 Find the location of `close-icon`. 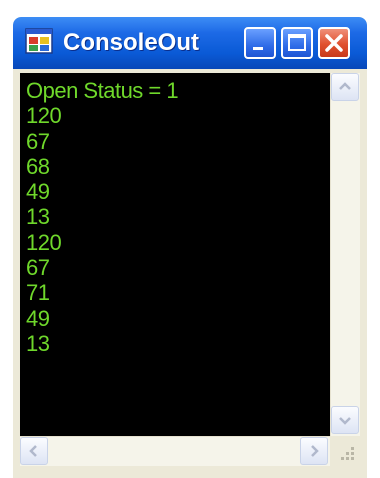

close-icon is located at coordinates (334, 43).